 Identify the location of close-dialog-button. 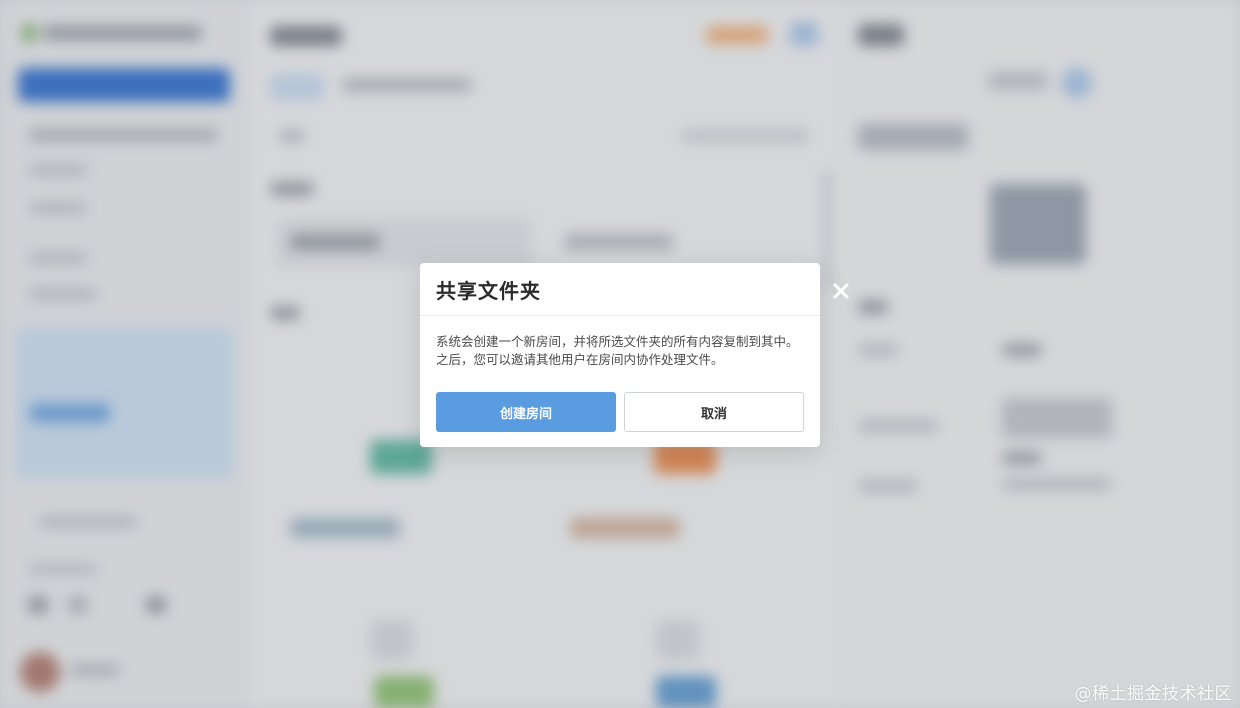
(841, 291).